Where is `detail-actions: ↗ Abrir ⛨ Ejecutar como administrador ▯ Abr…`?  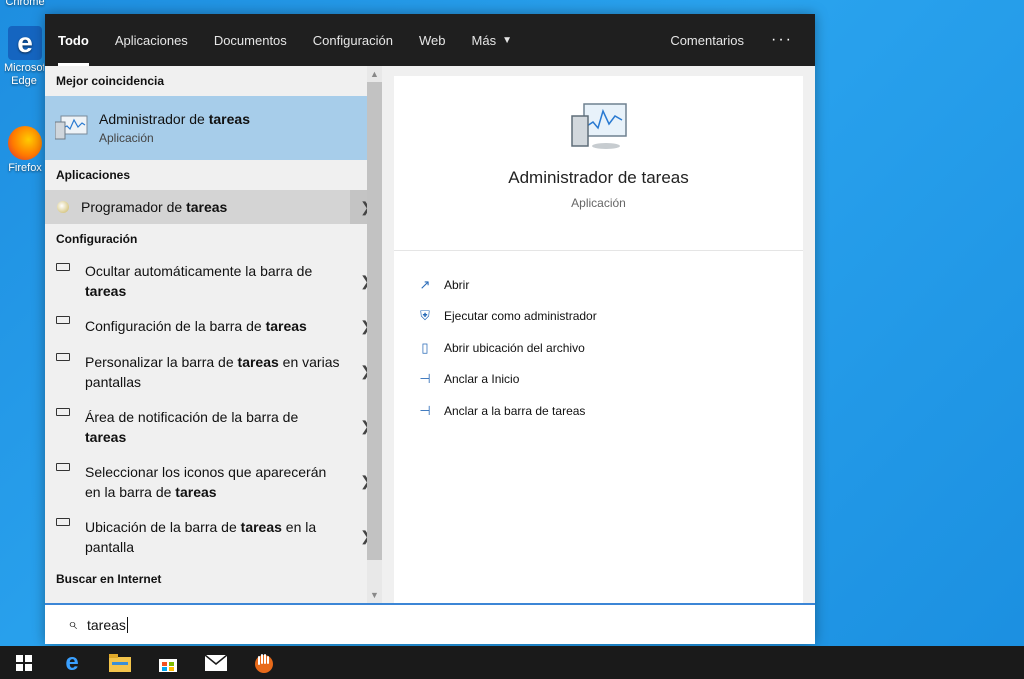
detail-actions: ↗ Abrir ⛨ Ejecutar como administrador ▯ Abr… is located at coordinates (598, 339).